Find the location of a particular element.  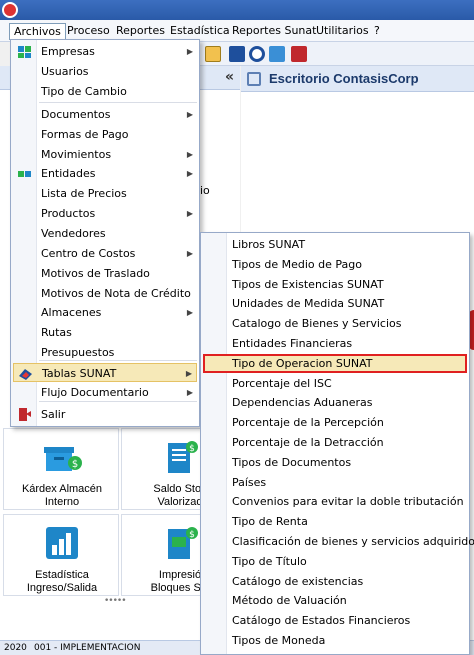

submenu-item-8: Porcentaje del ISC is located at coordinates (335, 383).